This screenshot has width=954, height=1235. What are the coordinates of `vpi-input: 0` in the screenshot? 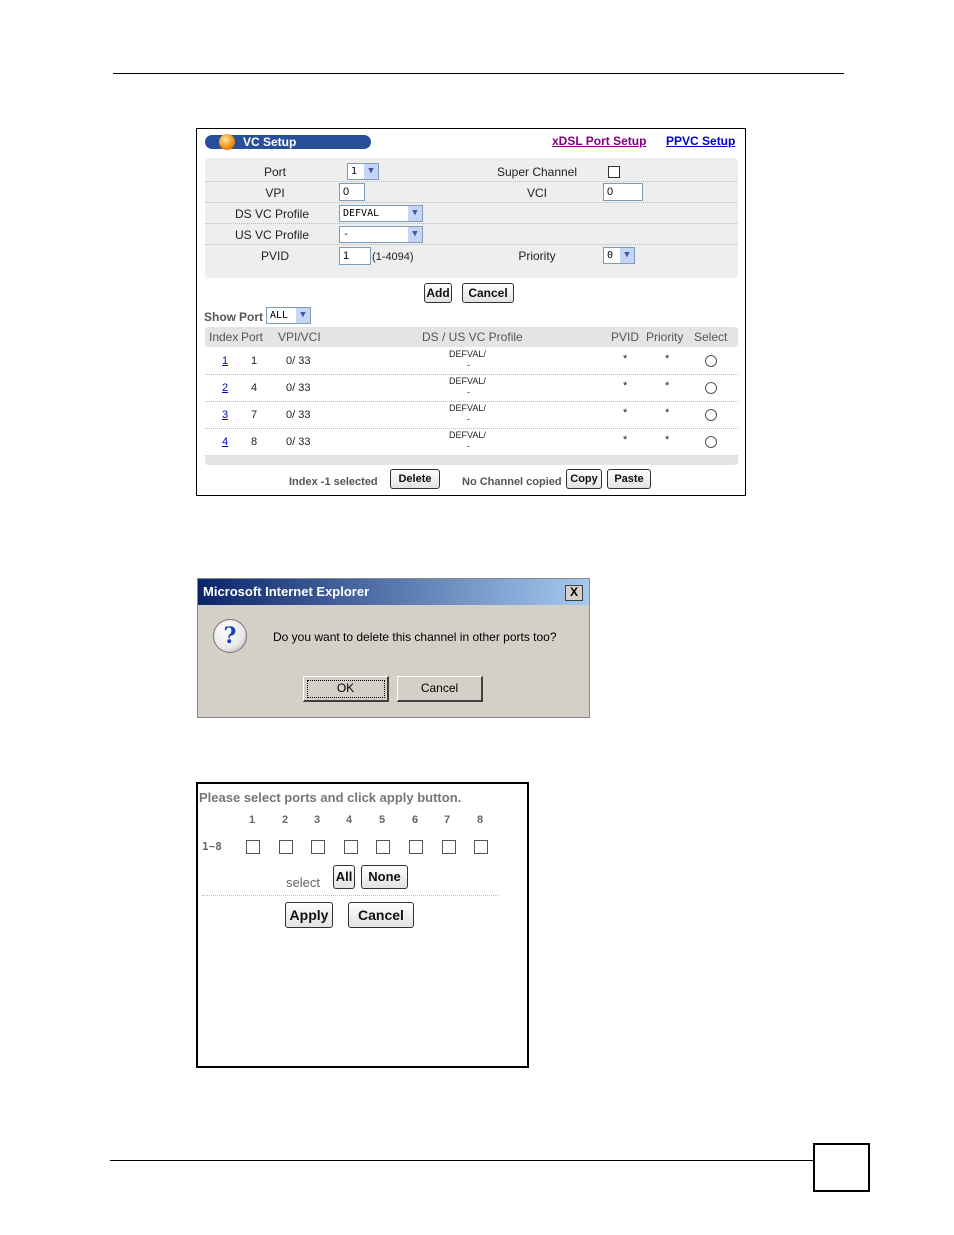 It's located at (352, 192).